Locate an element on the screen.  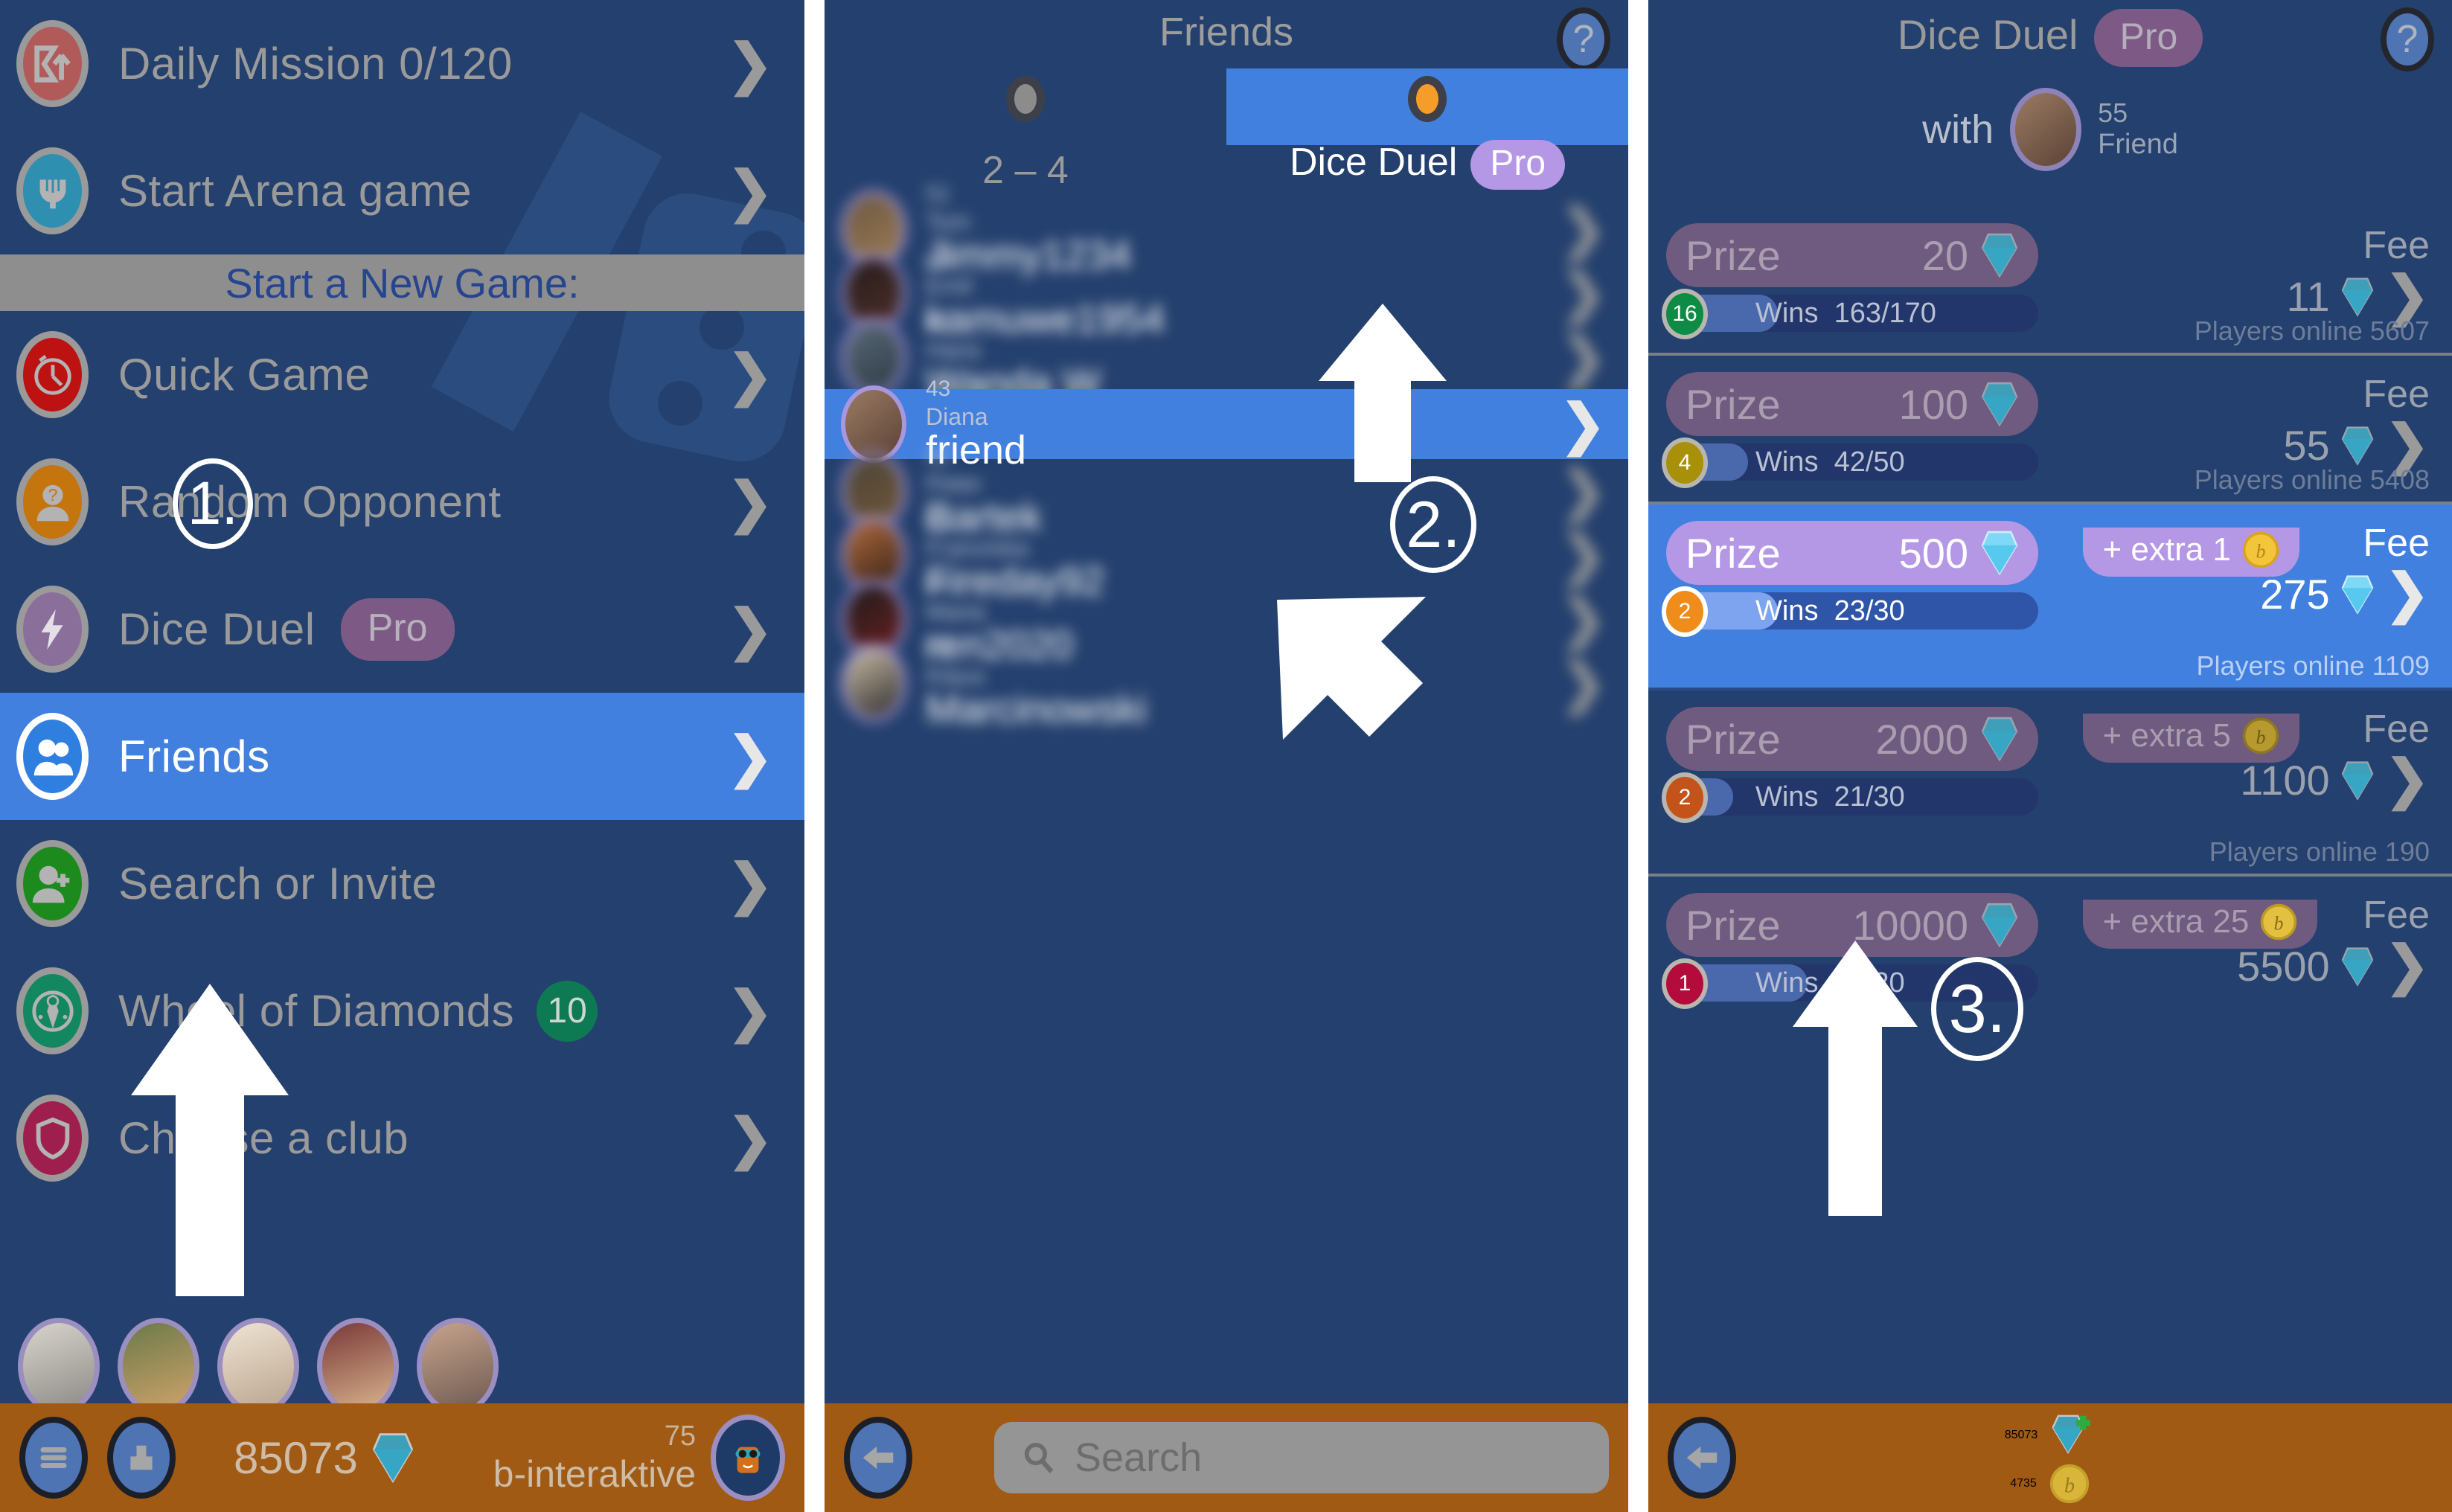
stake-row-selected: Prize 500 + extra 1 b 2 Wins 23/30 Fee 2 is located at coordinates (2050, 597).